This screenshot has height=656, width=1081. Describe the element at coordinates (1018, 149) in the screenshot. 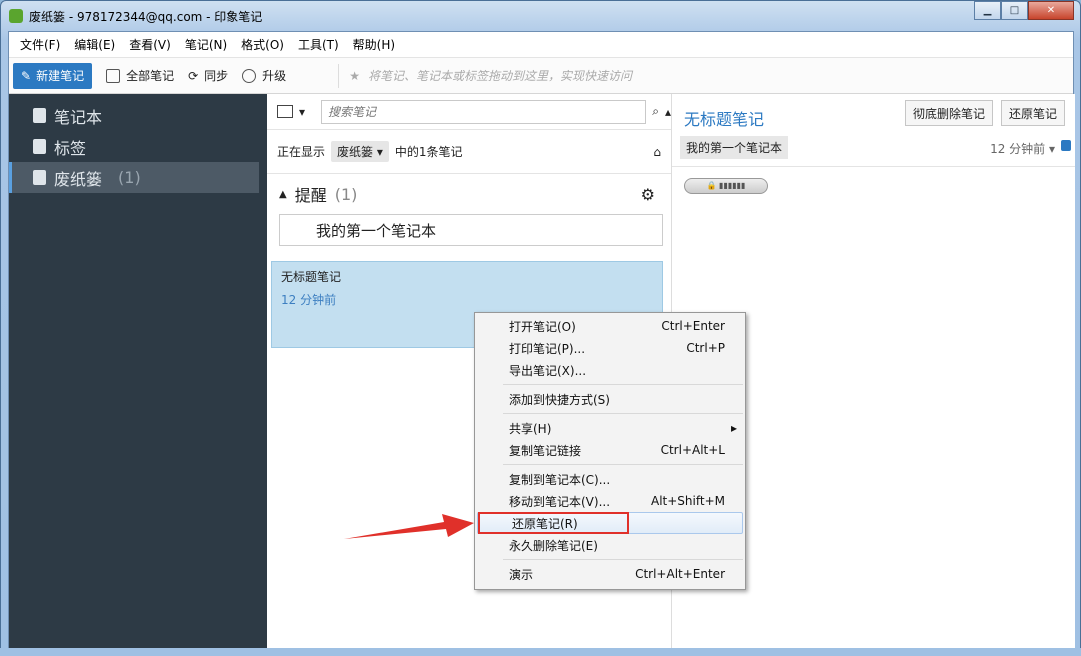

I see `note-time: 12 分钟前` at that location.